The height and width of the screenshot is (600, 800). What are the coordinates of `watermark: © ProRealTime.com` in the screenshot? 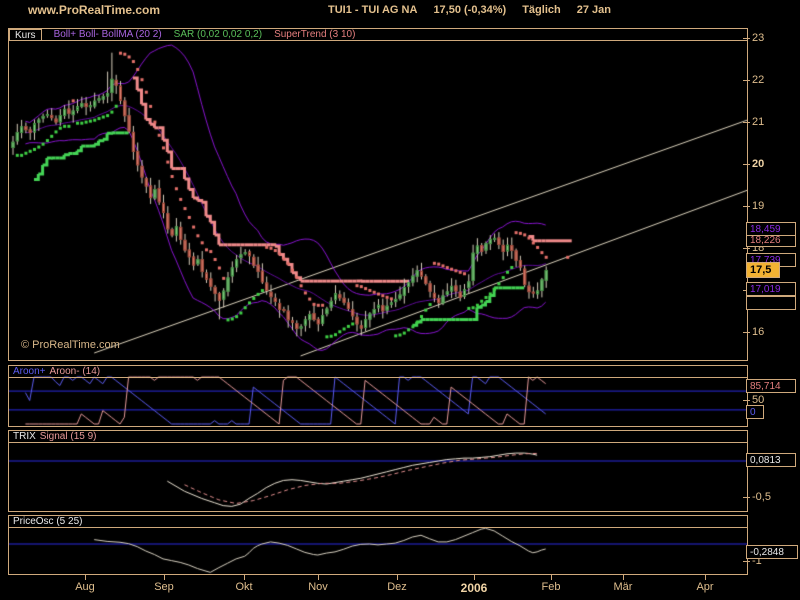 It's located at (70, 345).